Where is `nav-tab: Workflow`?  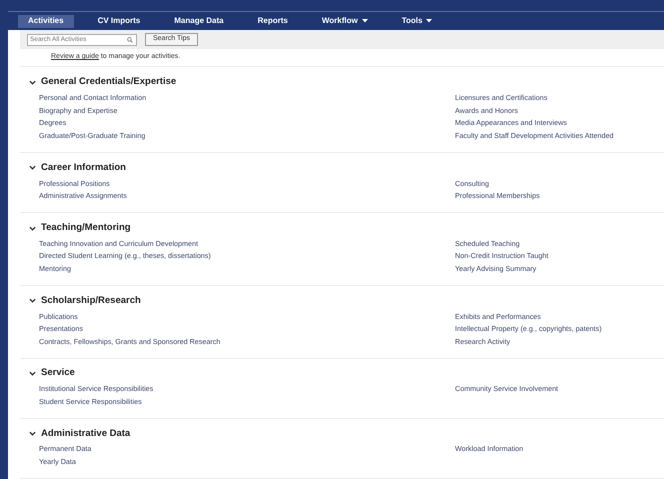 nav-tab: Workflow is located at coordinates (345, 21).